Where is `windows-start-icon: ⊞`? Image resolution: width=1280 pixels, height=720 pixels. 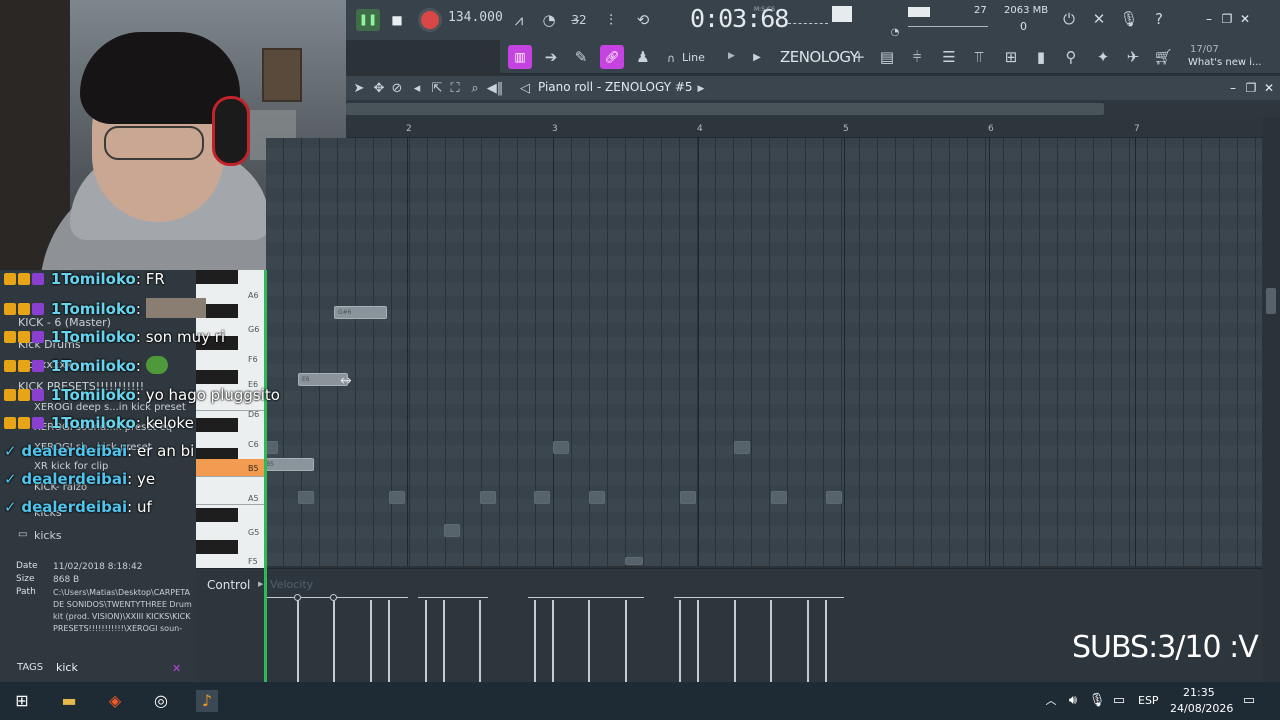
windows-start-icon: ⊞ is located at coordinates (22, 701).